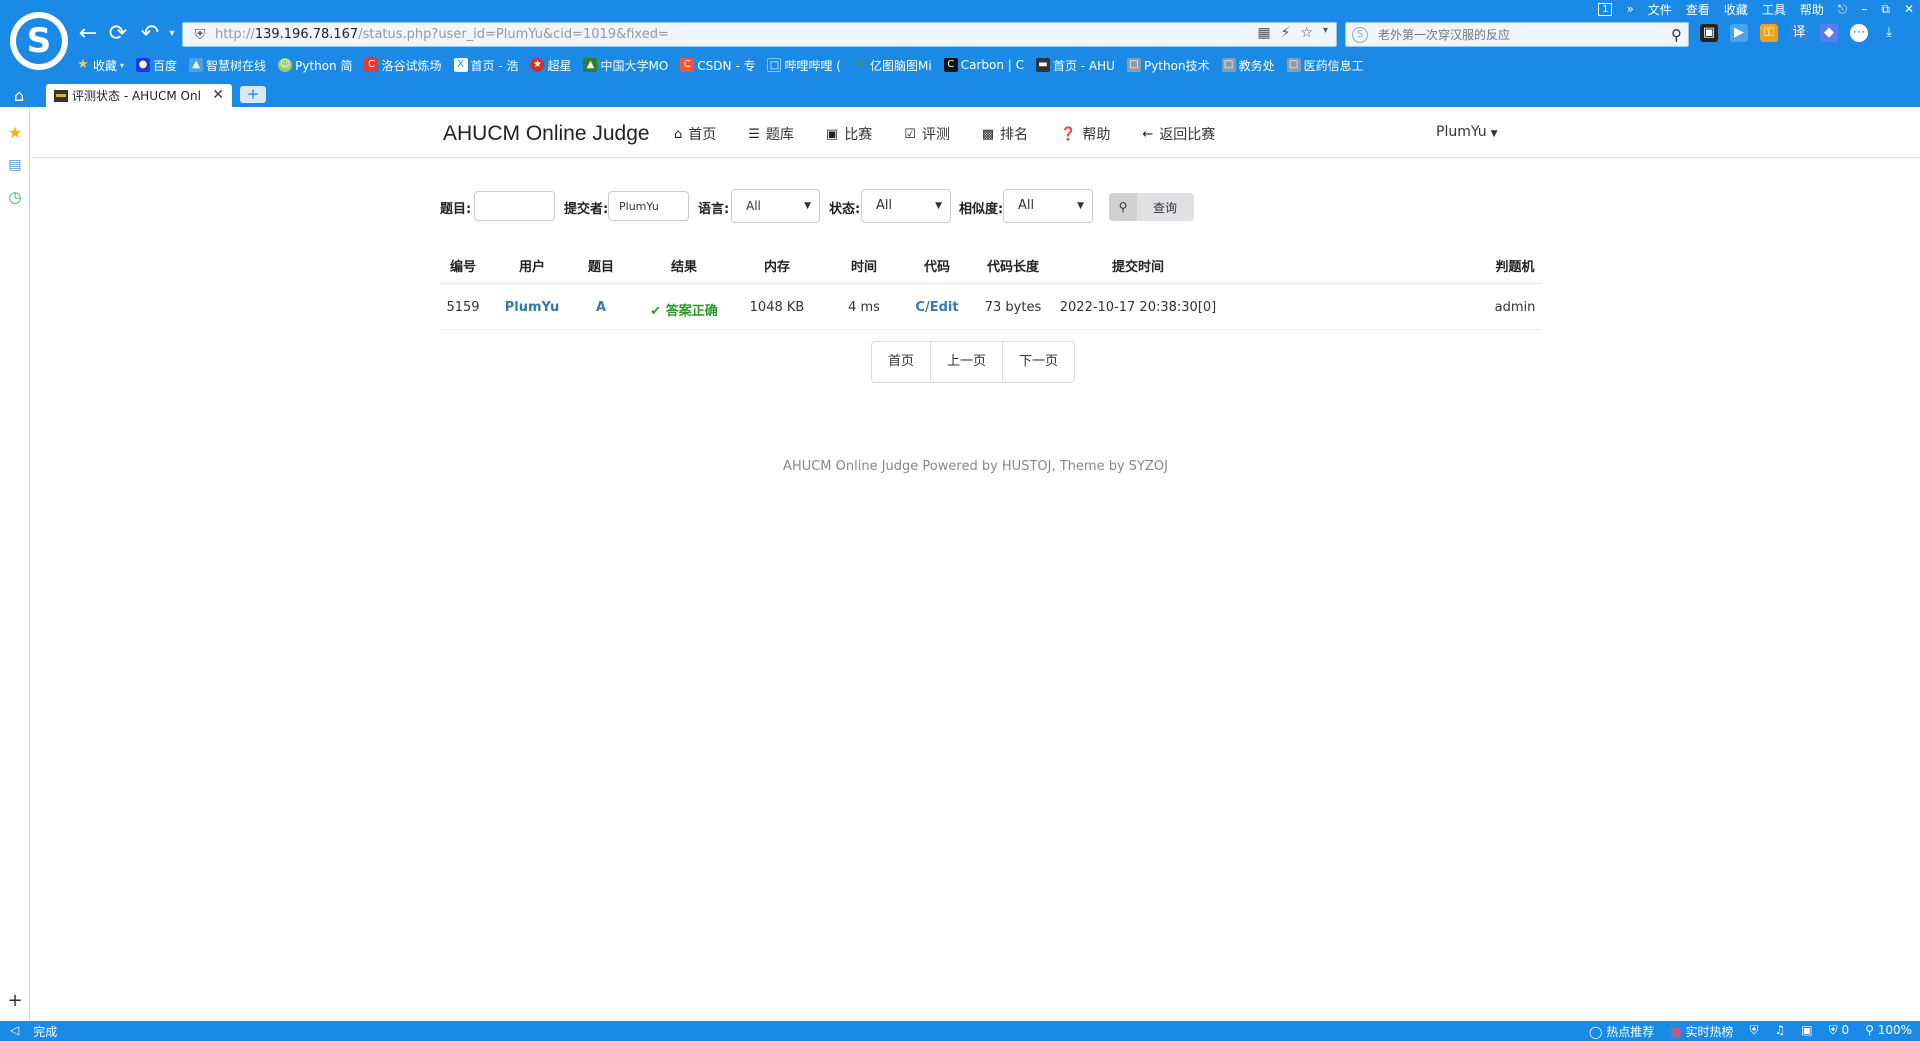  Describe the element at coordinates (1360, 34) in the screenshot. I see `search-engine-icon: S` at that location.